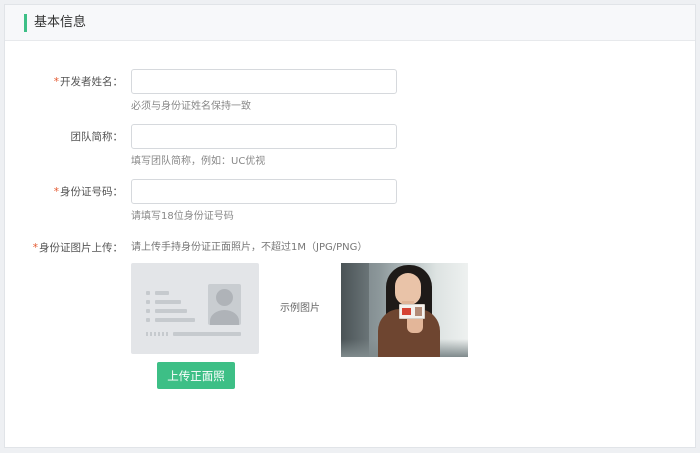  What do you see at coordinates (300, 308) in the screenshot?
I see `sample-image-label: 示例图片` at bounding box center [300, 308].